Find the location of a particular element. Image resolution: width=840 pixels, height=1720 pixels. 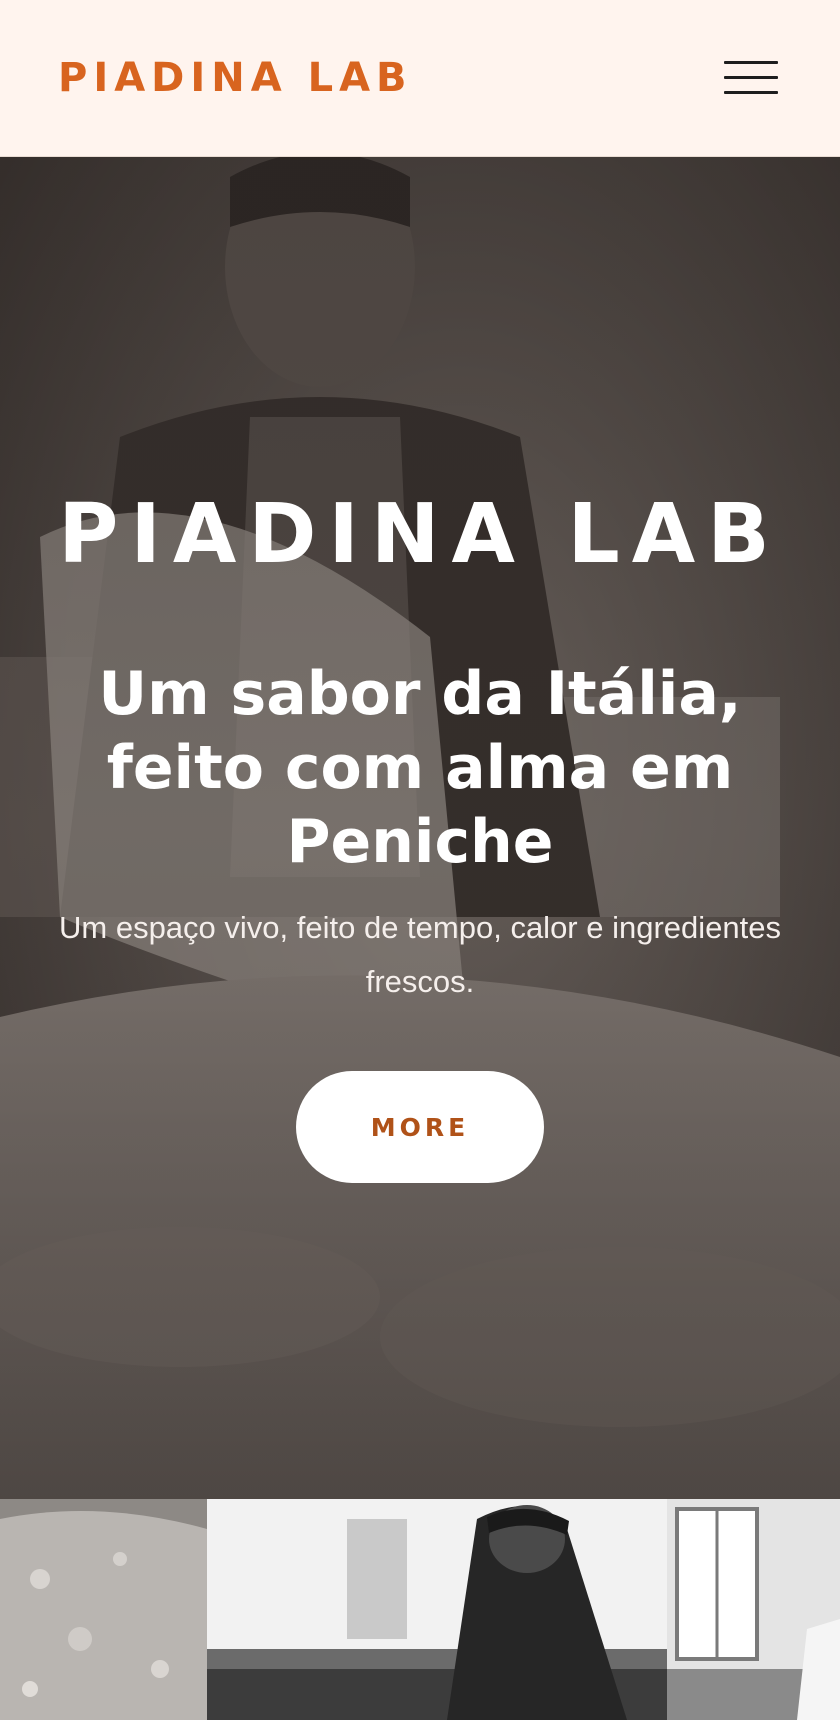

site-header: PIADINA LAB is located at coordinates (420, 78).